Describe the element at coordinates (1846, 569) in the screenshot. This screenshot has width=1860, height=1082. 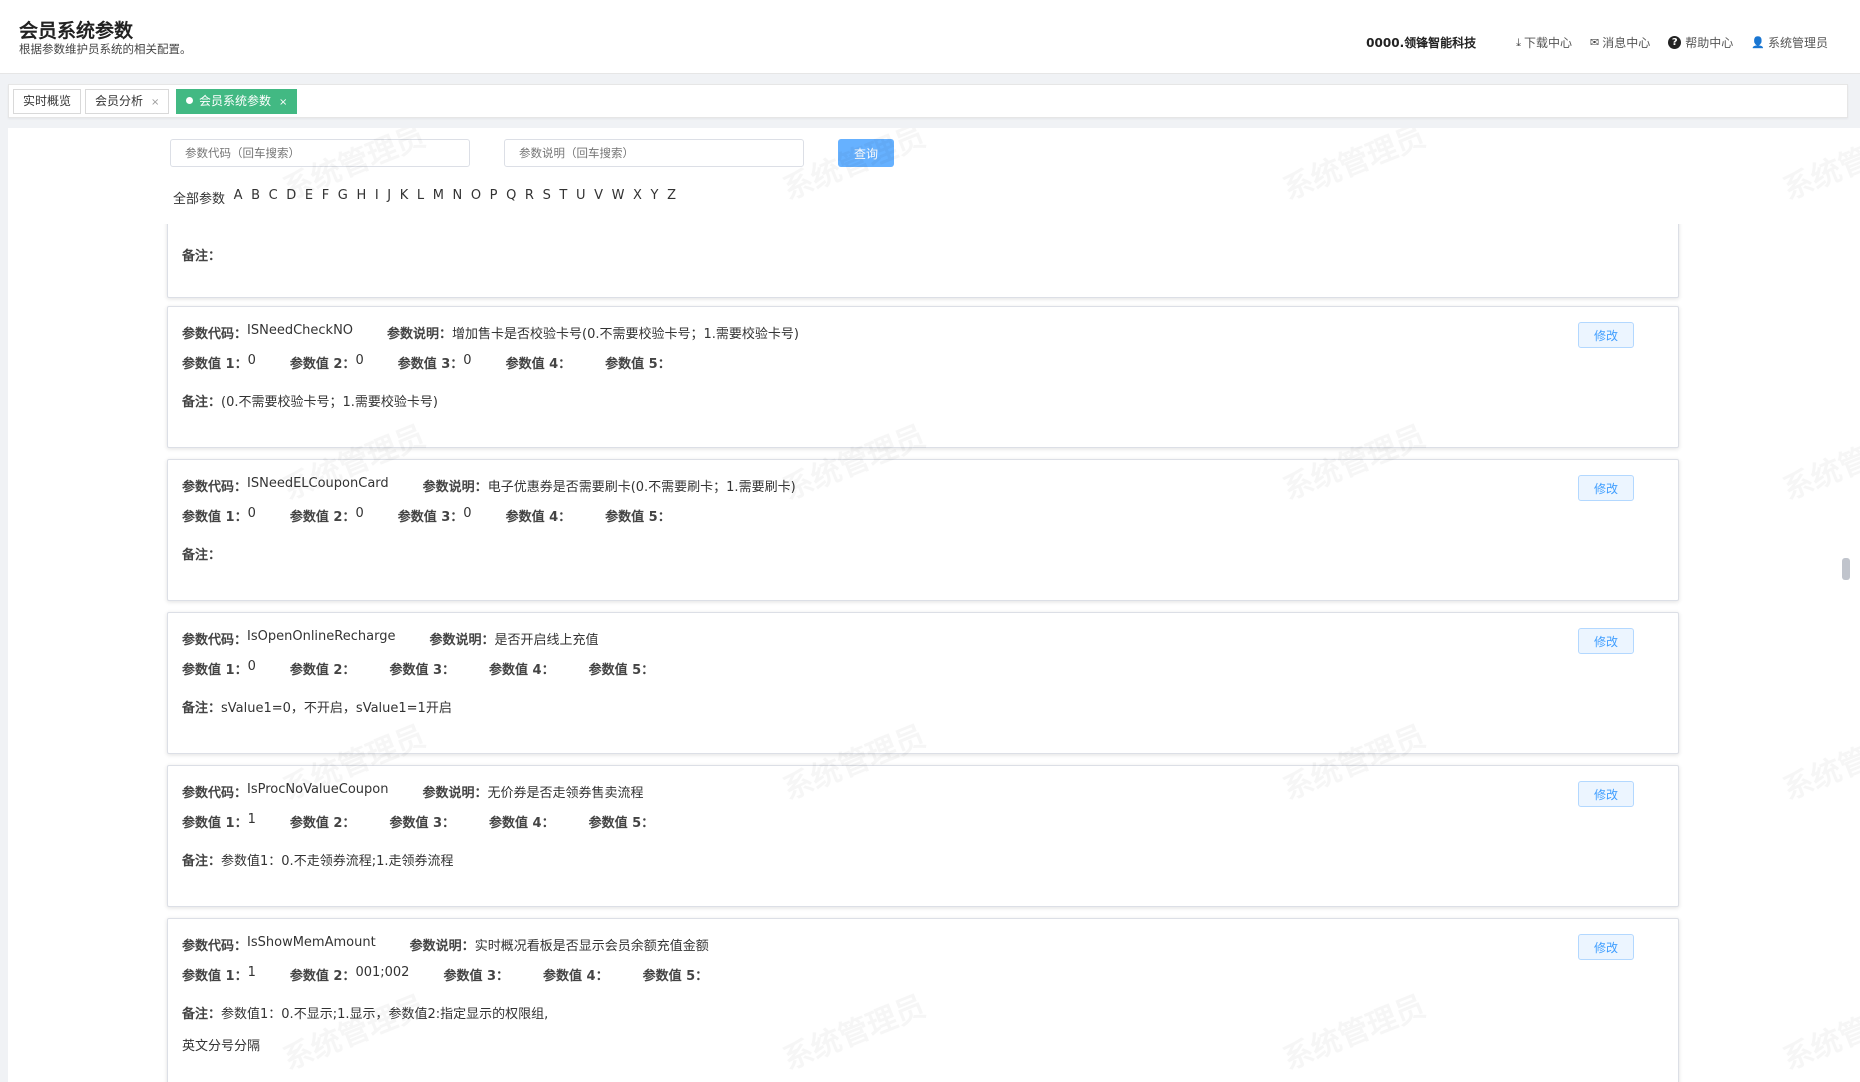
I see `scrollbar-thumb` at that location.